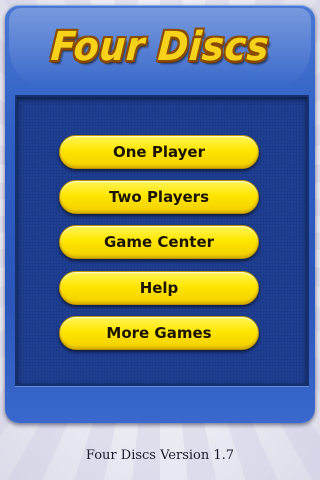 This screenshot has height=480, width=320. I want to click on two-players-button: Two Players, so click(159, 197).